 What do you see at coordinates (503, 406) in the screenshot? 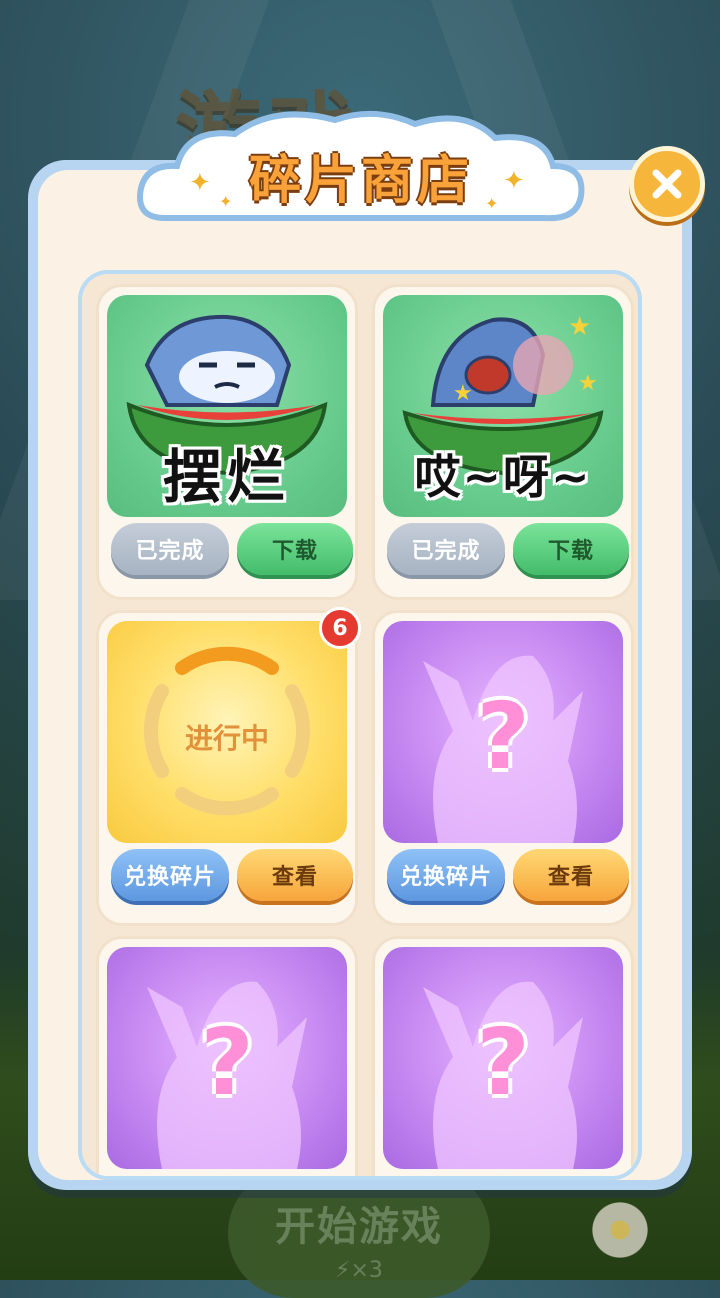
I see `sticker-image: ★ ★ ★ 哎~呀~` at bounding box center [503, 406].